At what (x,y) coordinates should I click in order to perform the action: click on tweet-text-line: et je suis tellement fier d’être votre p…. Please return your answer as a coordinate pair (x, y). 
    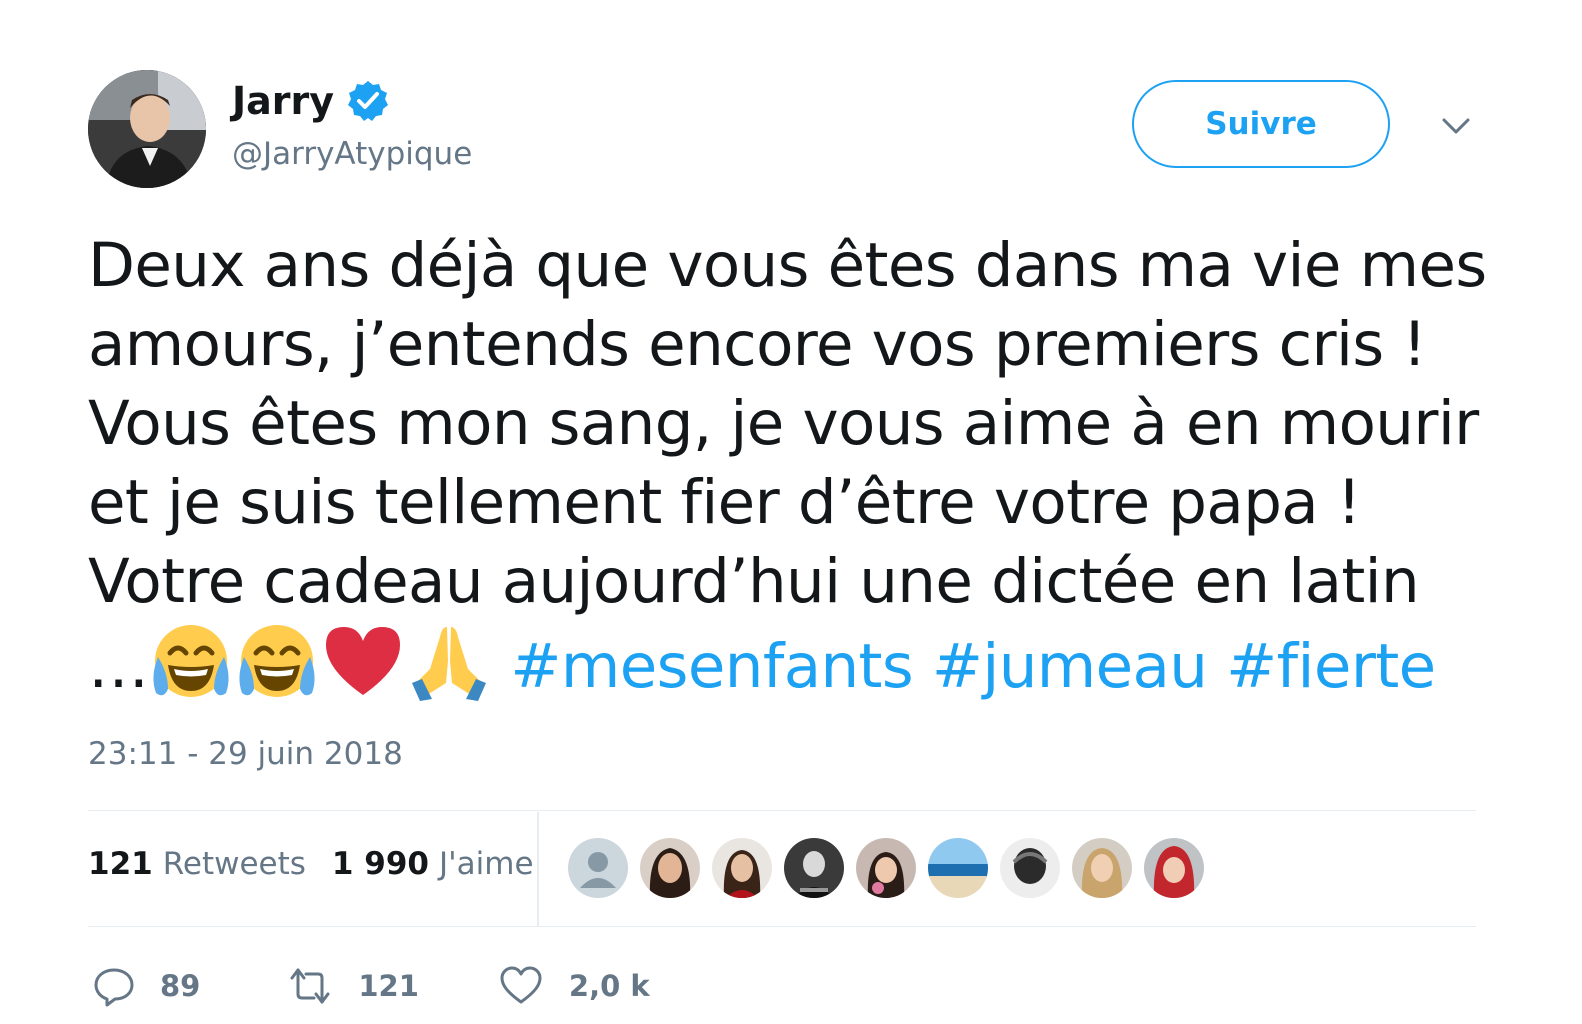
    Looking at the image, I should click on (724, 502).